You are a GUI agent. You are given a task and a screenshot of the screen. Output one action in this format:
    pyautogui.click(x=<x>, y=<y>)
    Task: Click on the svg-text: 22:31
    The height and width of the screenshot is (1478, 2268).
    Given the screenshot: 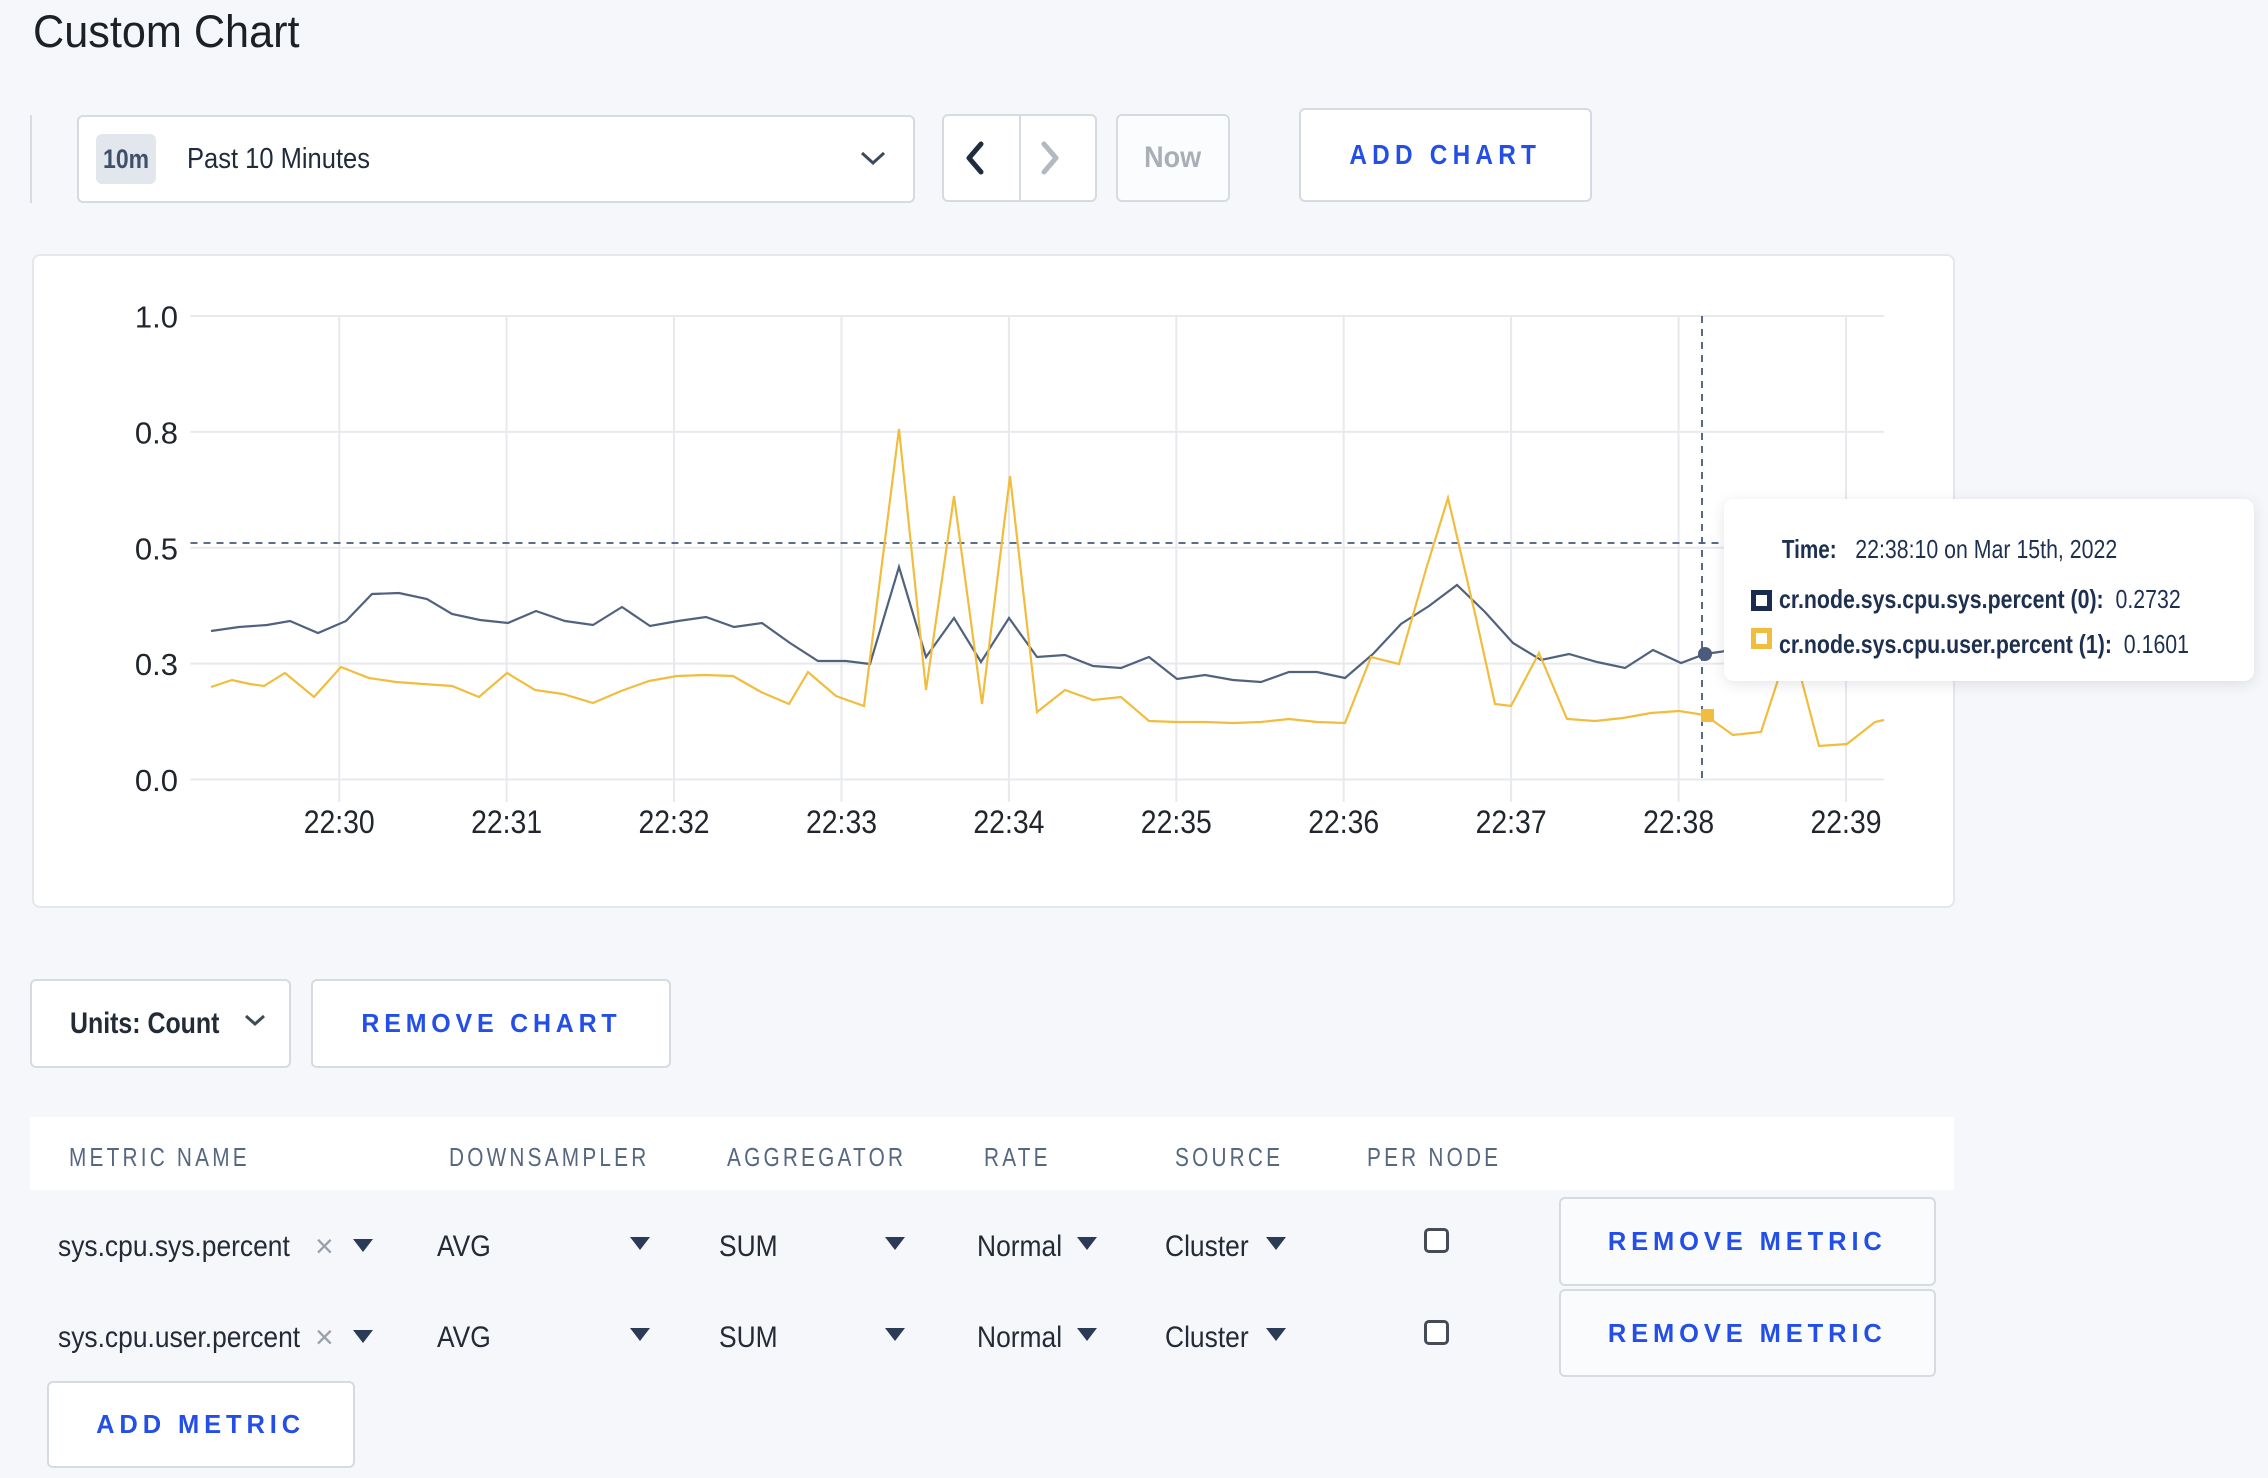 What is the action you would take?
    pyautogui.click(x=506, y=822)
    